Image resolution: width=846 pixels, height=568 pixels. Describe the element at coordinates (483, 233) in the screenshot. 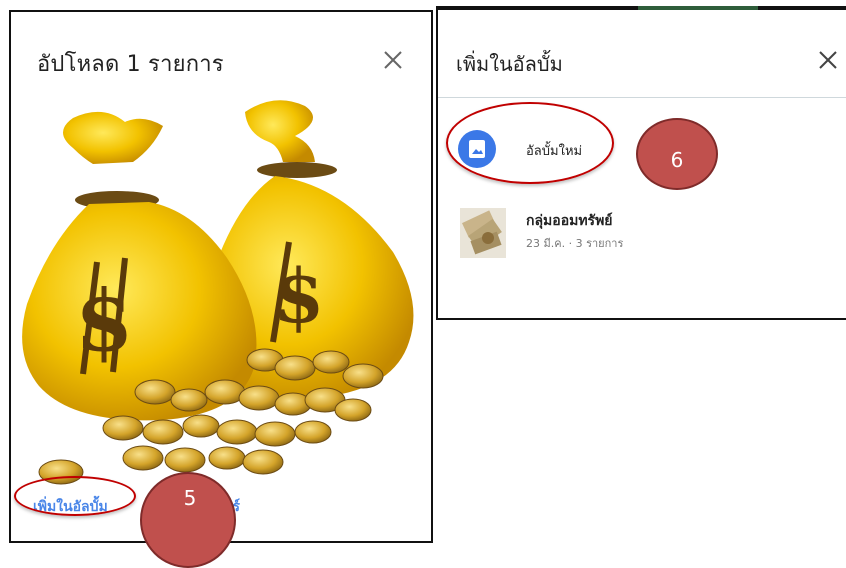

I see `album-thumbnail-banknotes` at that location.